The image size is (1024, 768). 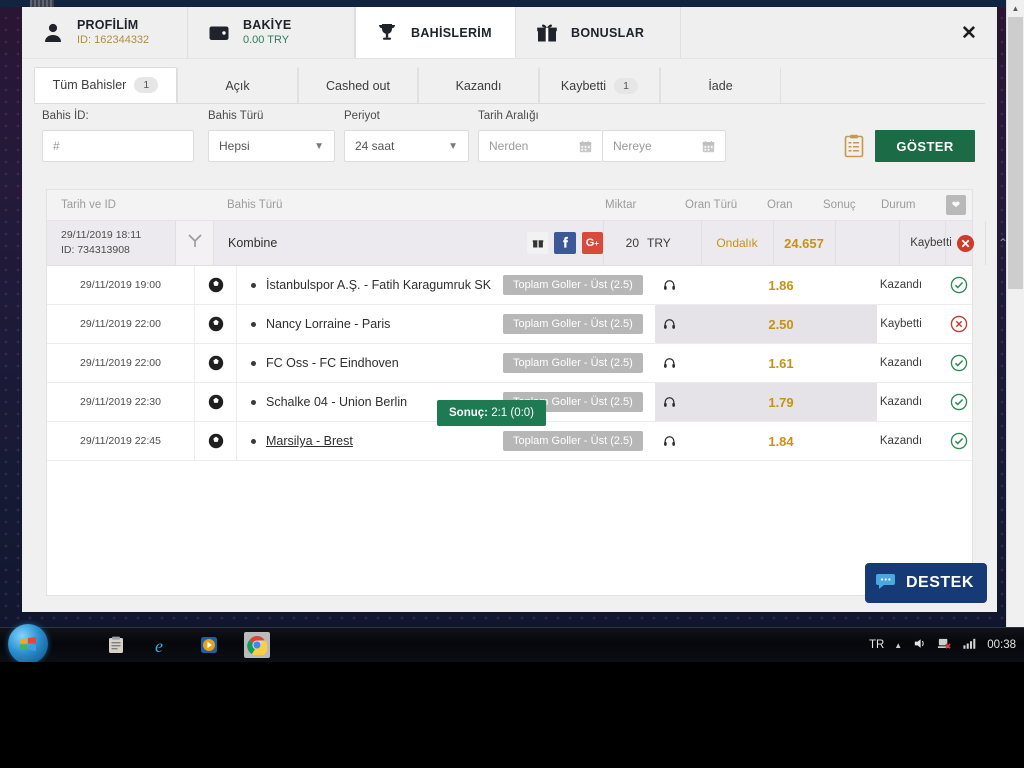 What do you see at coordinates (219, 33) in the screenshot?
I see `wallet-icon` at bounding box center [219, 33].